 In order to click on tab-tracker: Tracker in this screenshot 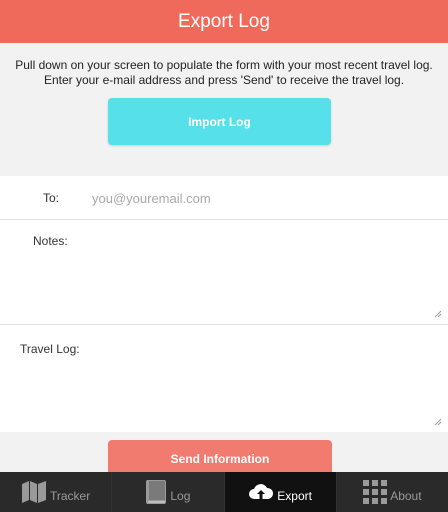, I will do `click(56, 492)`.